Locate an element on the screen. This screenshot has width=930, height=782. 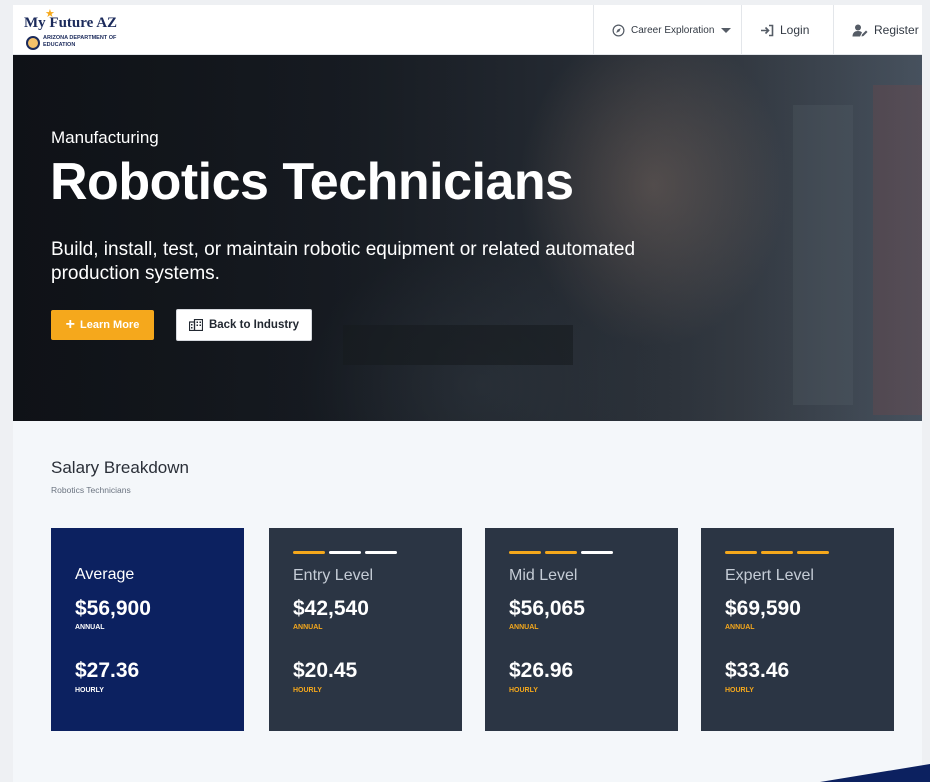
back-to-industry-label: Back to Industry is located at coordinates (254, 325).